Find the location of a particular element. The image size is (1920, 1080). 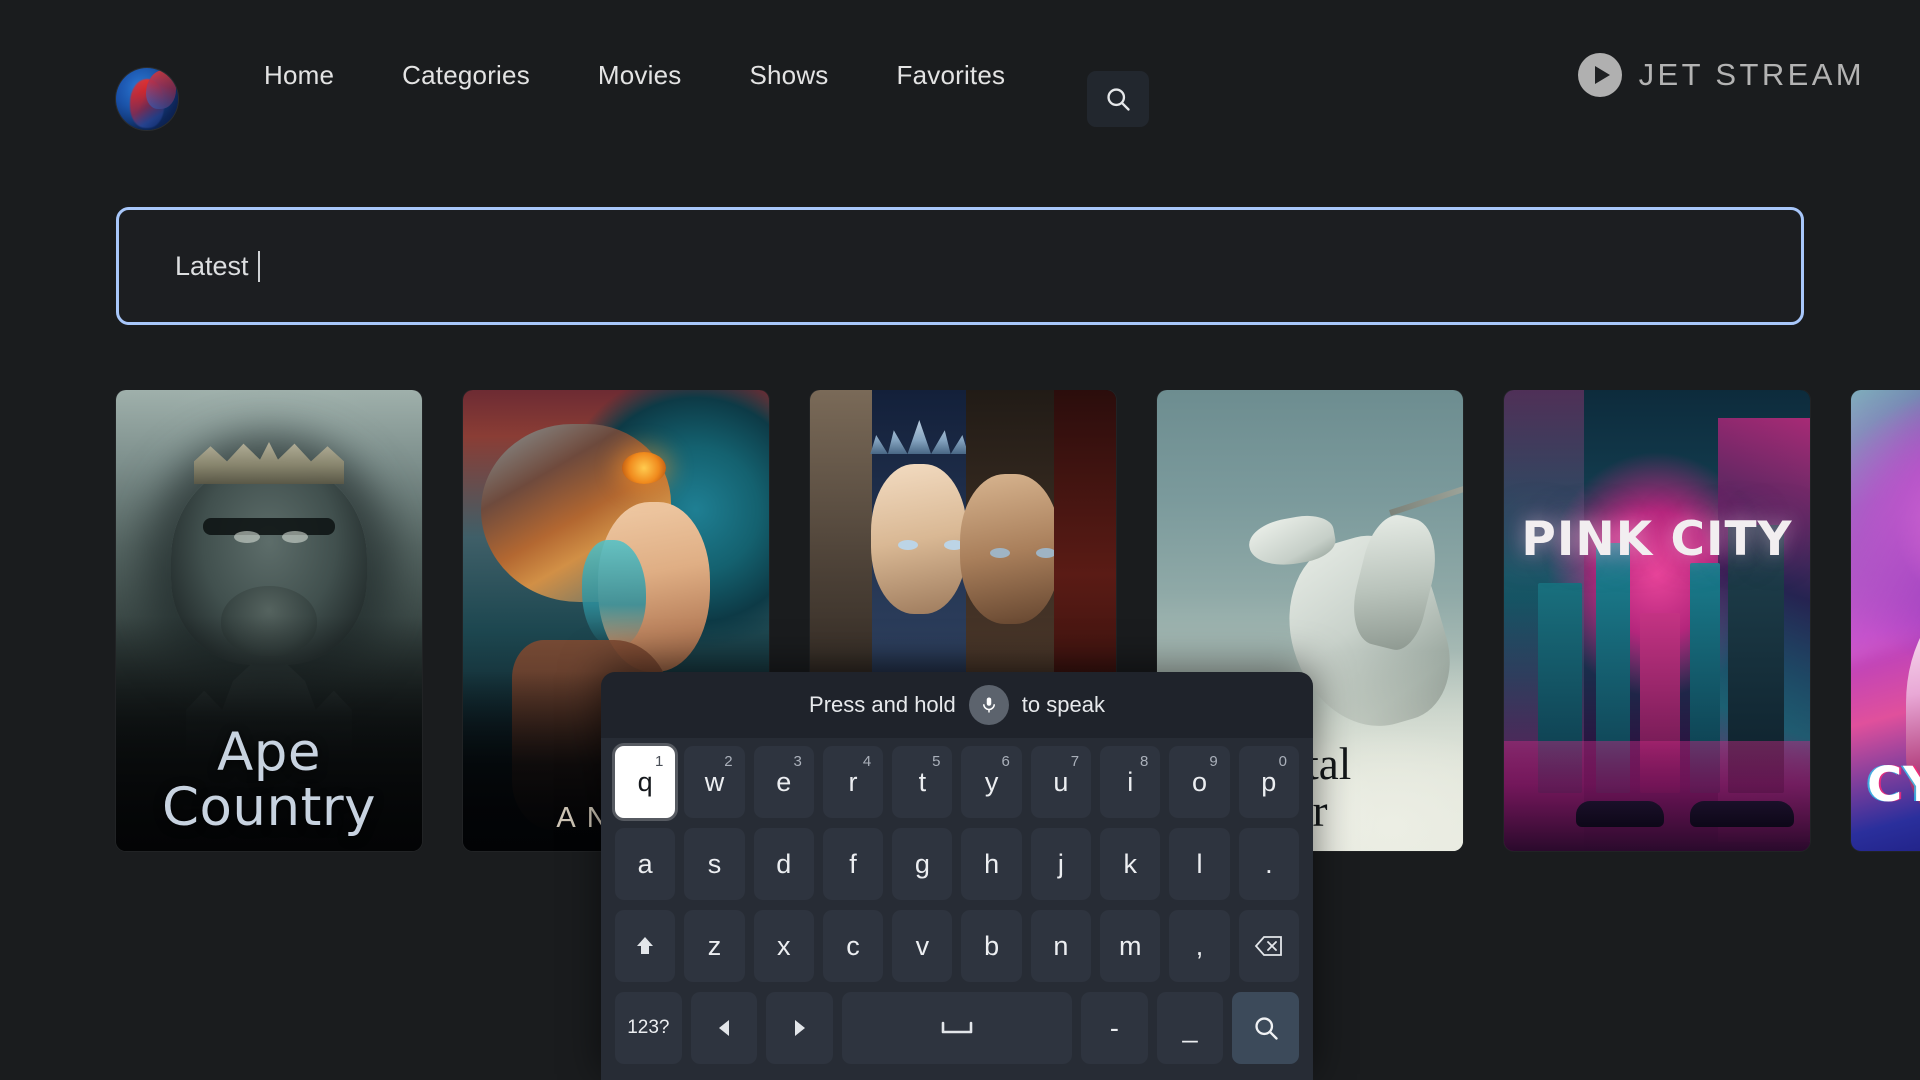

microphone-icon is located at coordinates (988, 705).